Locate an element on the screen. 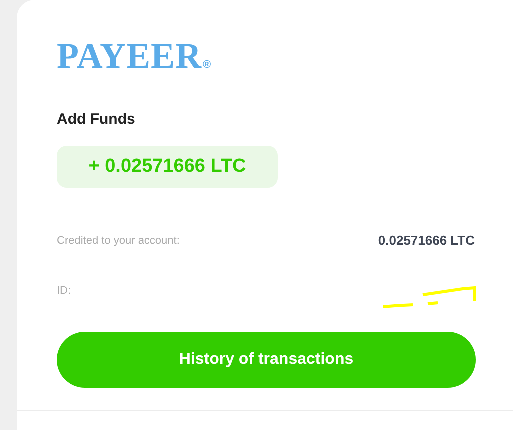  detail-label: ID: is located at coordinates (64, 291).